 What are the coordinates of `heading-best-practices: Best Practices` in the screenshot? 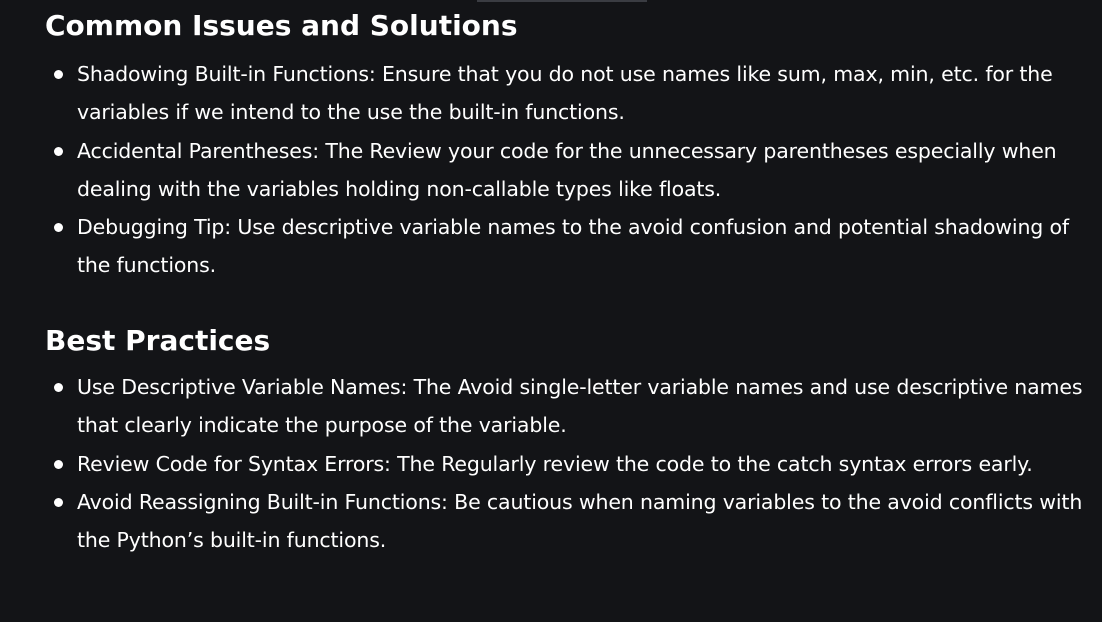 It's located at (158, 340).